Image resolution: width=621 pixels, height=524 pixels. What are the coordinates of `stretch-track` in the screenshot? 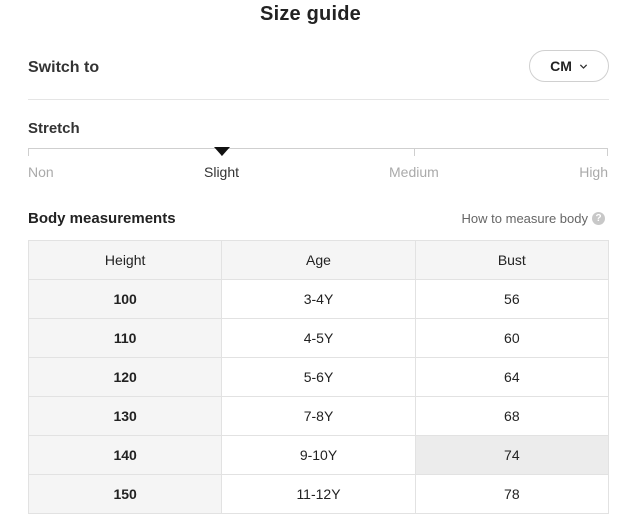 It's located at (318, 148).